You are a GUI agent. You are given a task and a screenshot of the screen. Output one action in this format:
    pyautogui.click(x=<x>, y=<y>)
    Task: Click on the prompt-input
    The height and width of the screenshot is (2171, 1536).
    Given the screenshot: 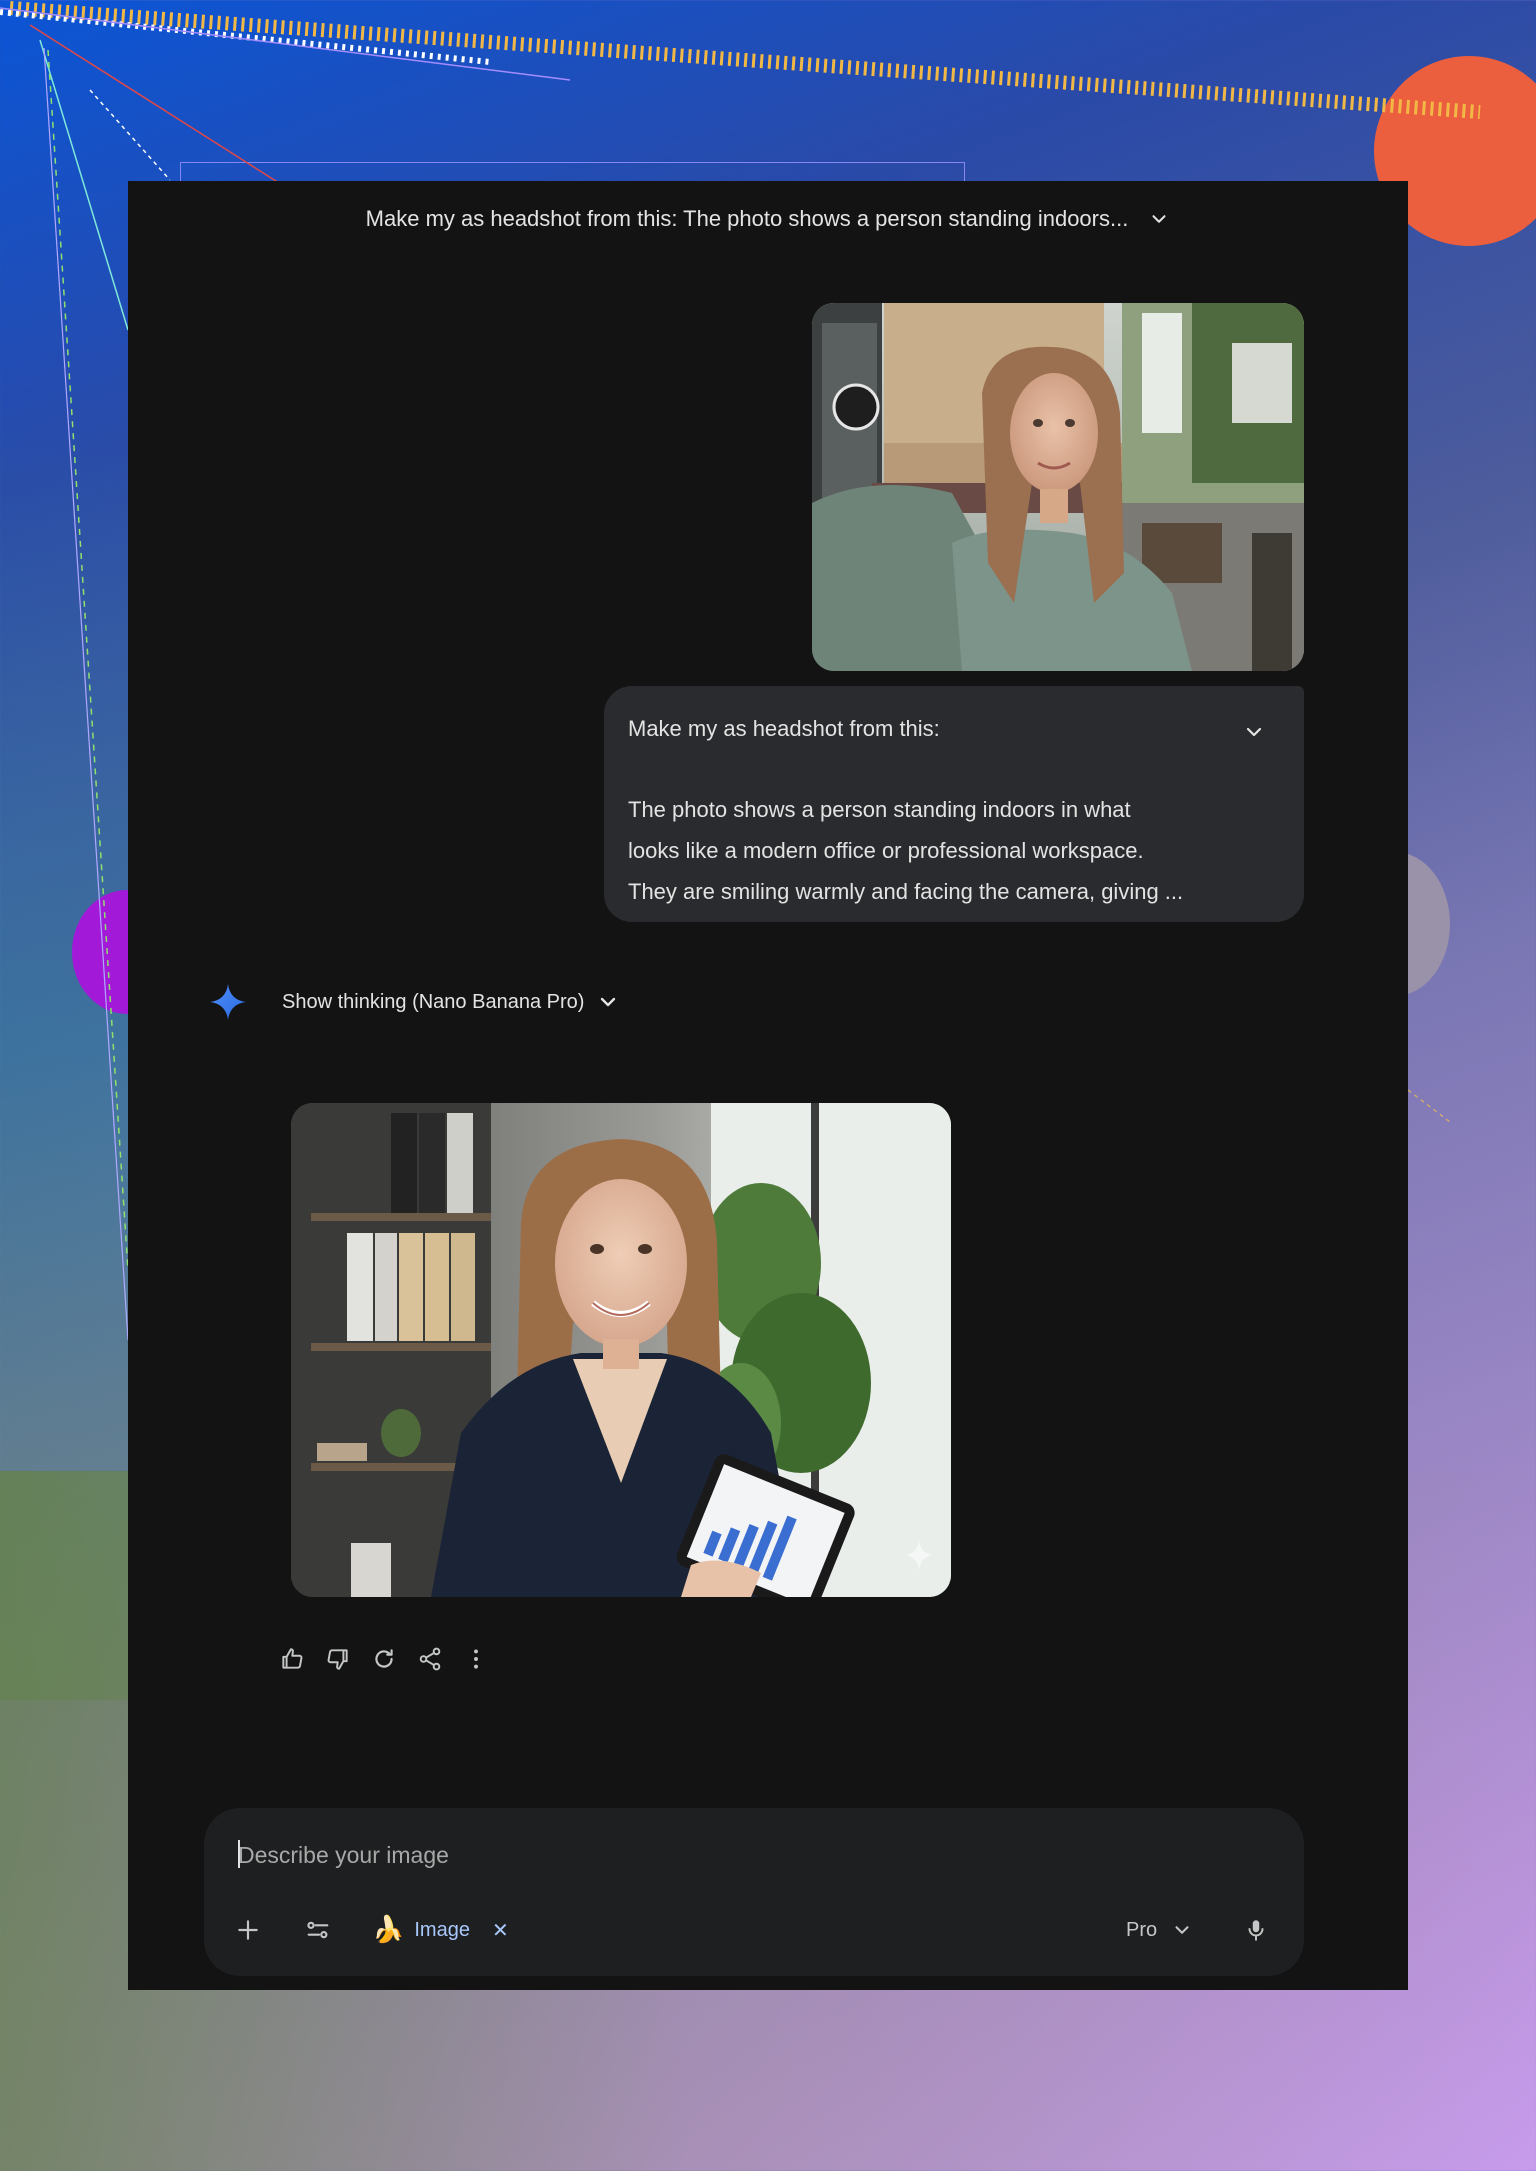 What is the action you would take?
    pyautogui.click(x=688, y=1855)
    